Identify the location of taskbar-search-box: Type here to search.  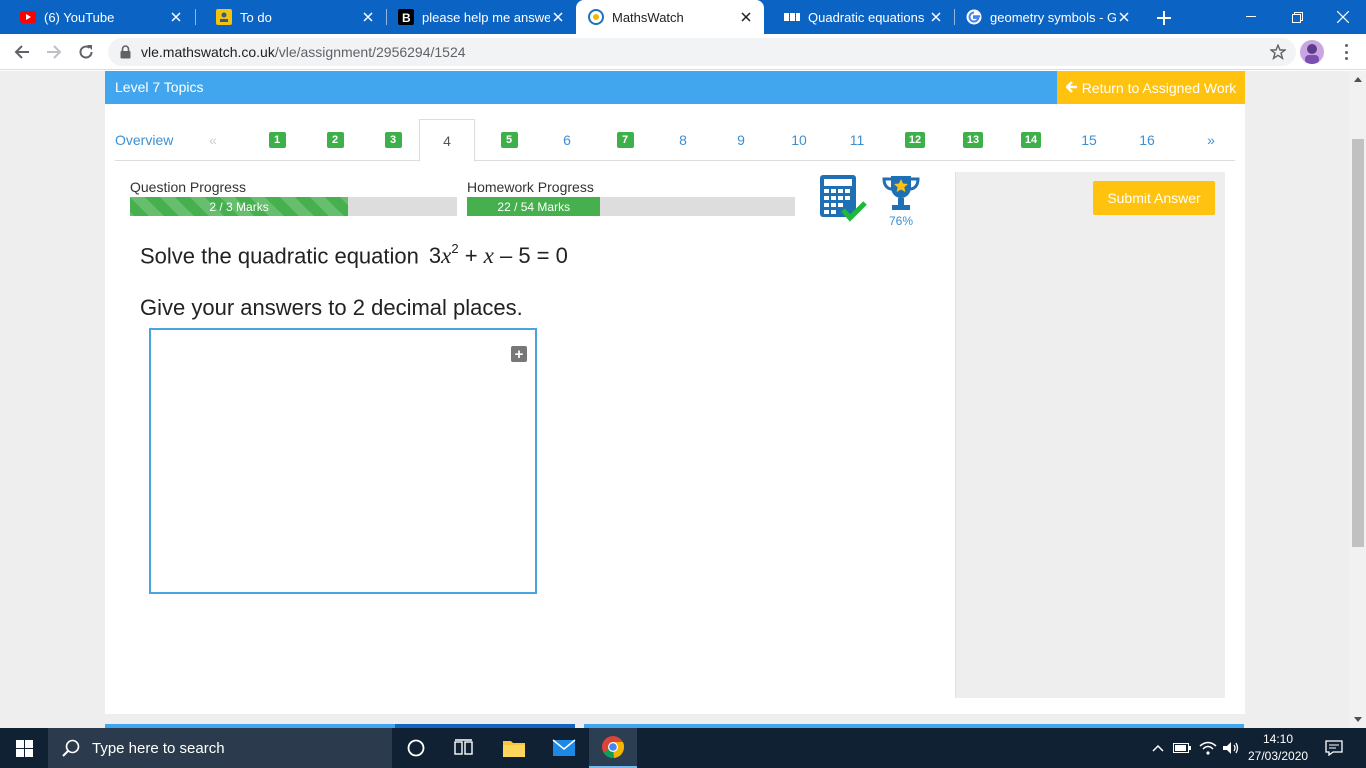
(220, 748).